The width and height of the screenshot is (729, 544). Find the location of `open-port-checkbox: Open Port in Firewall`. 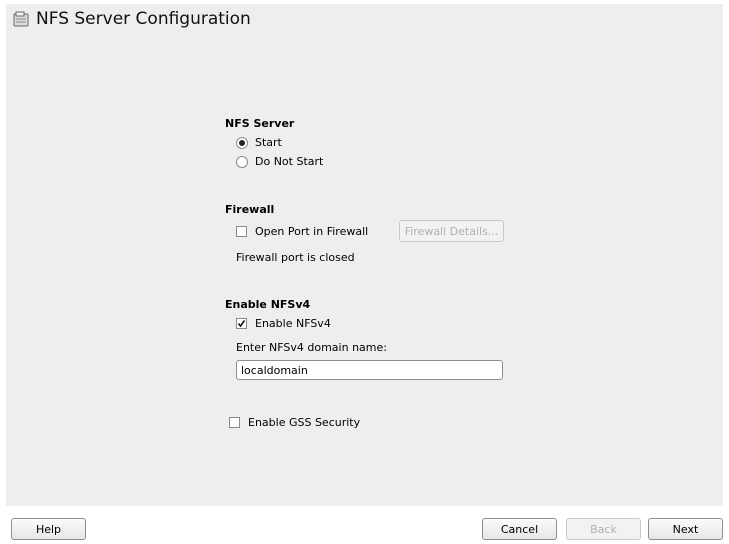

open-port-checkbox: Open Port in Firewall is located at coordinates (302, 231).